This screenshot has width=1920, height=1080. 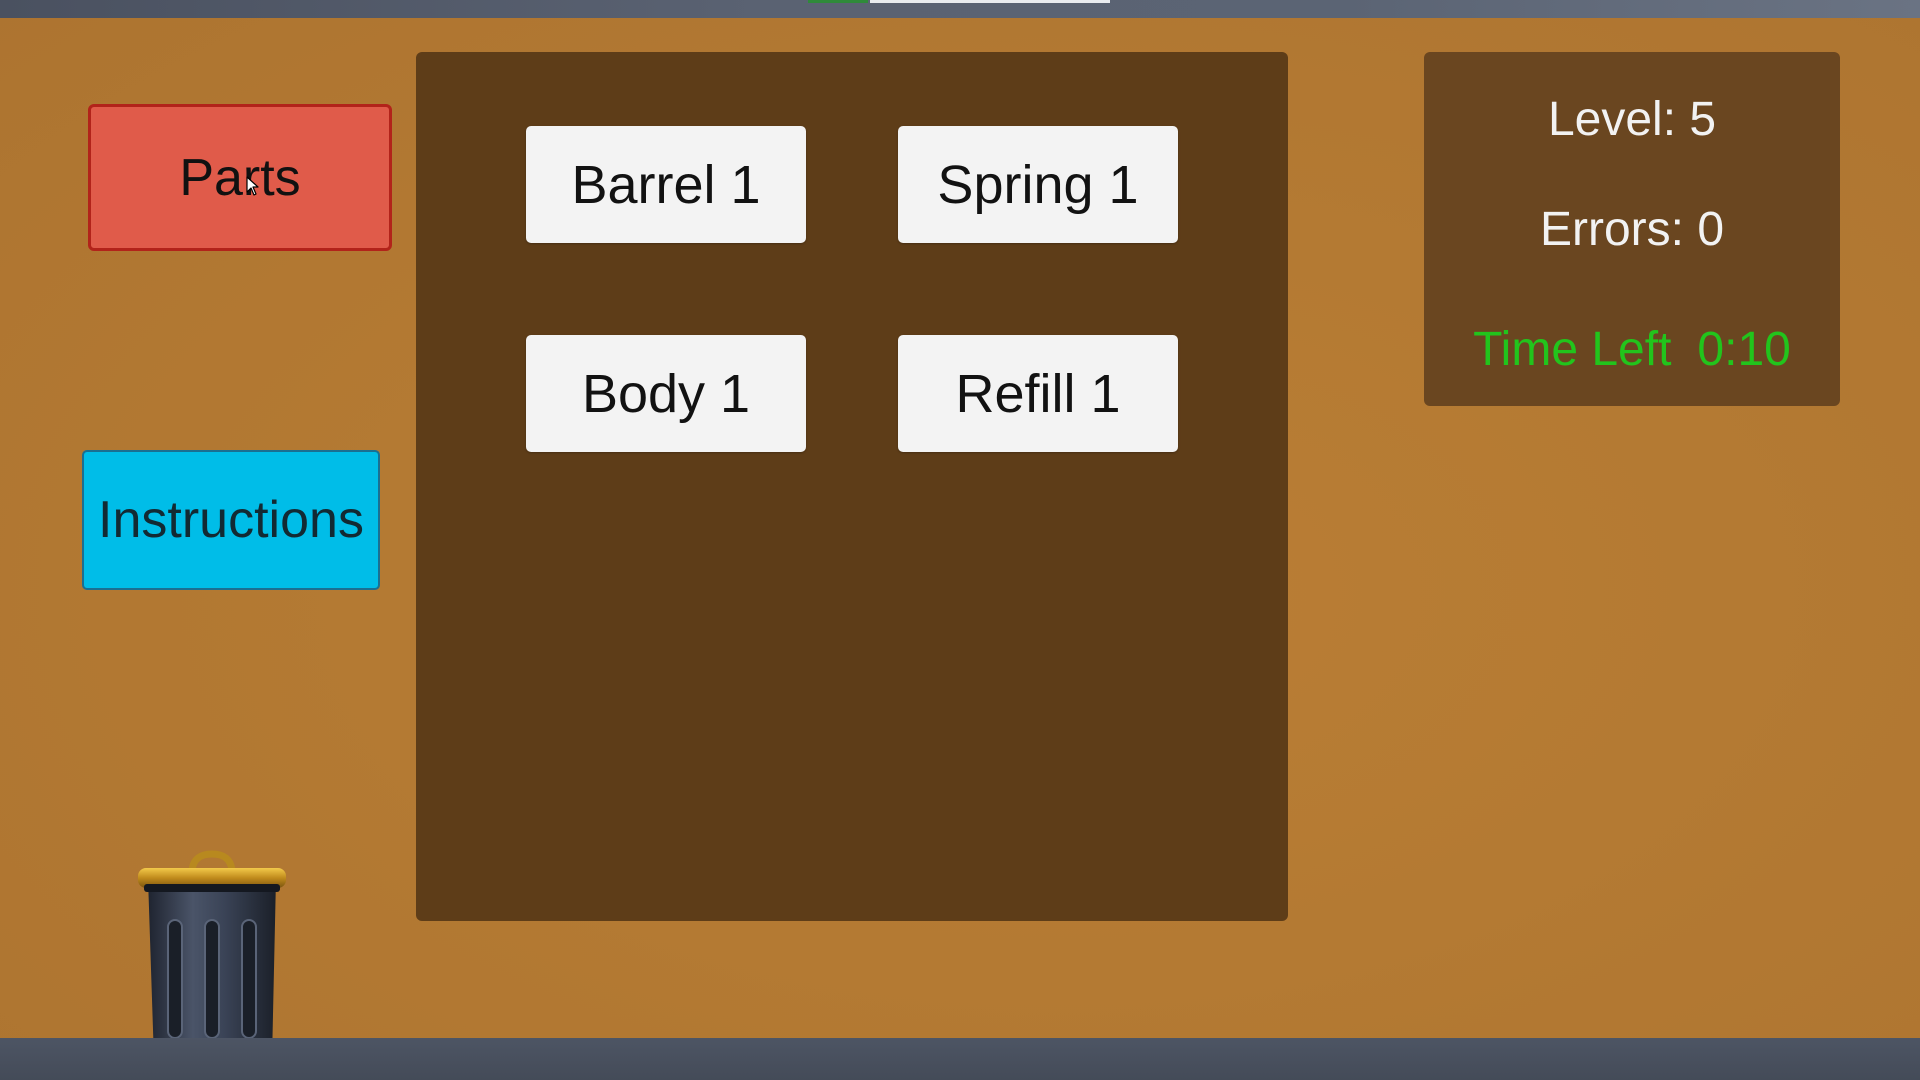 I want to click on time-left-indicator: Time Left 0:10, so click(x=1632, y=349).